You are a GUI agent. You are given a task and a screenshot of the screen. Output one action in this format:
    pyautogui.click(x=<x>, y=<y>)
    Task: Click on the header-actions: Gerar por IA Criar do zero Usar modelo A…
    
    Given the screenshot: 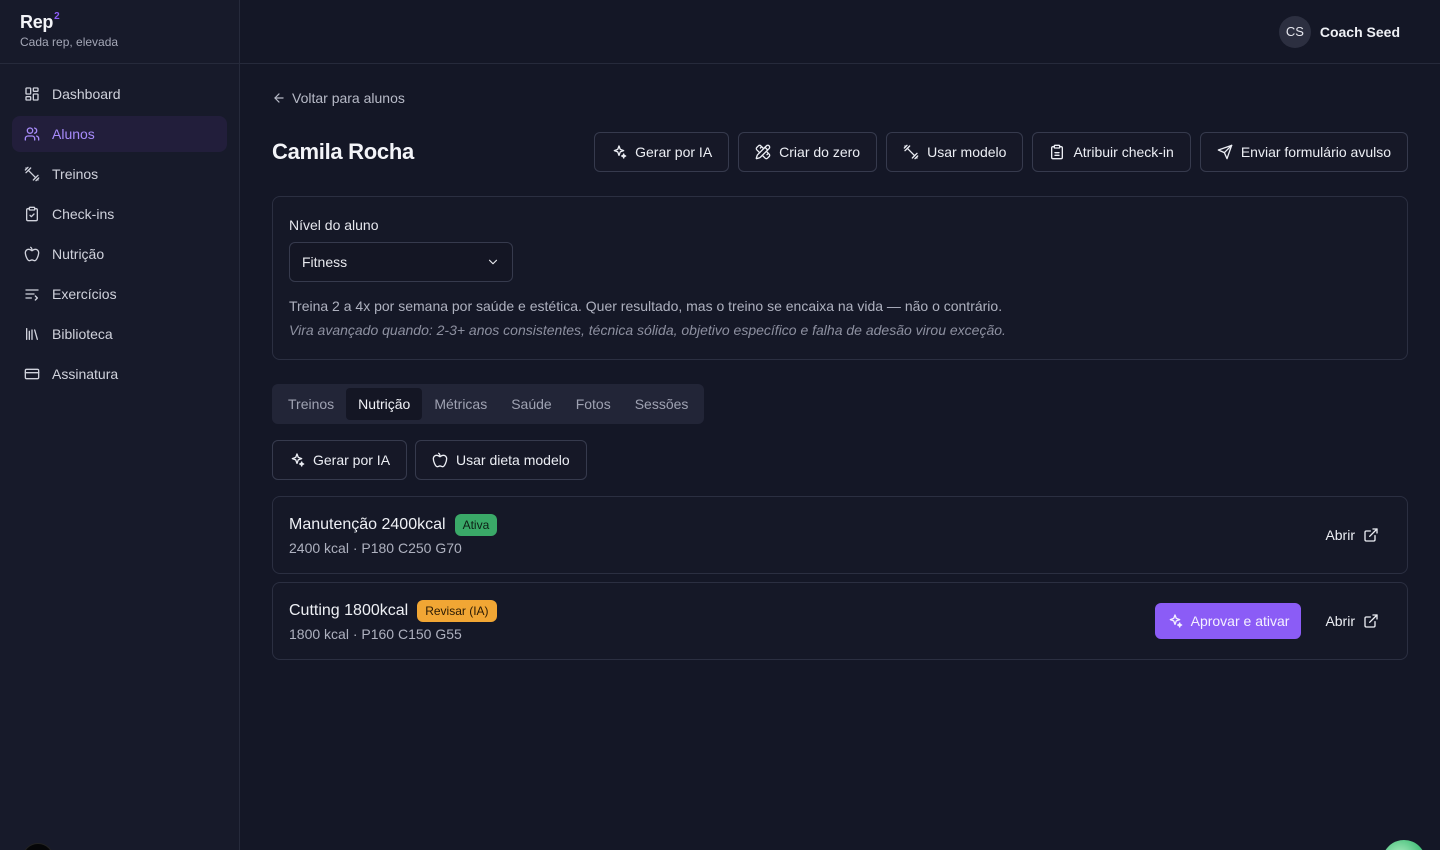 What is the action you would take?
    pyautogui.click(x=1001, y=152)
    